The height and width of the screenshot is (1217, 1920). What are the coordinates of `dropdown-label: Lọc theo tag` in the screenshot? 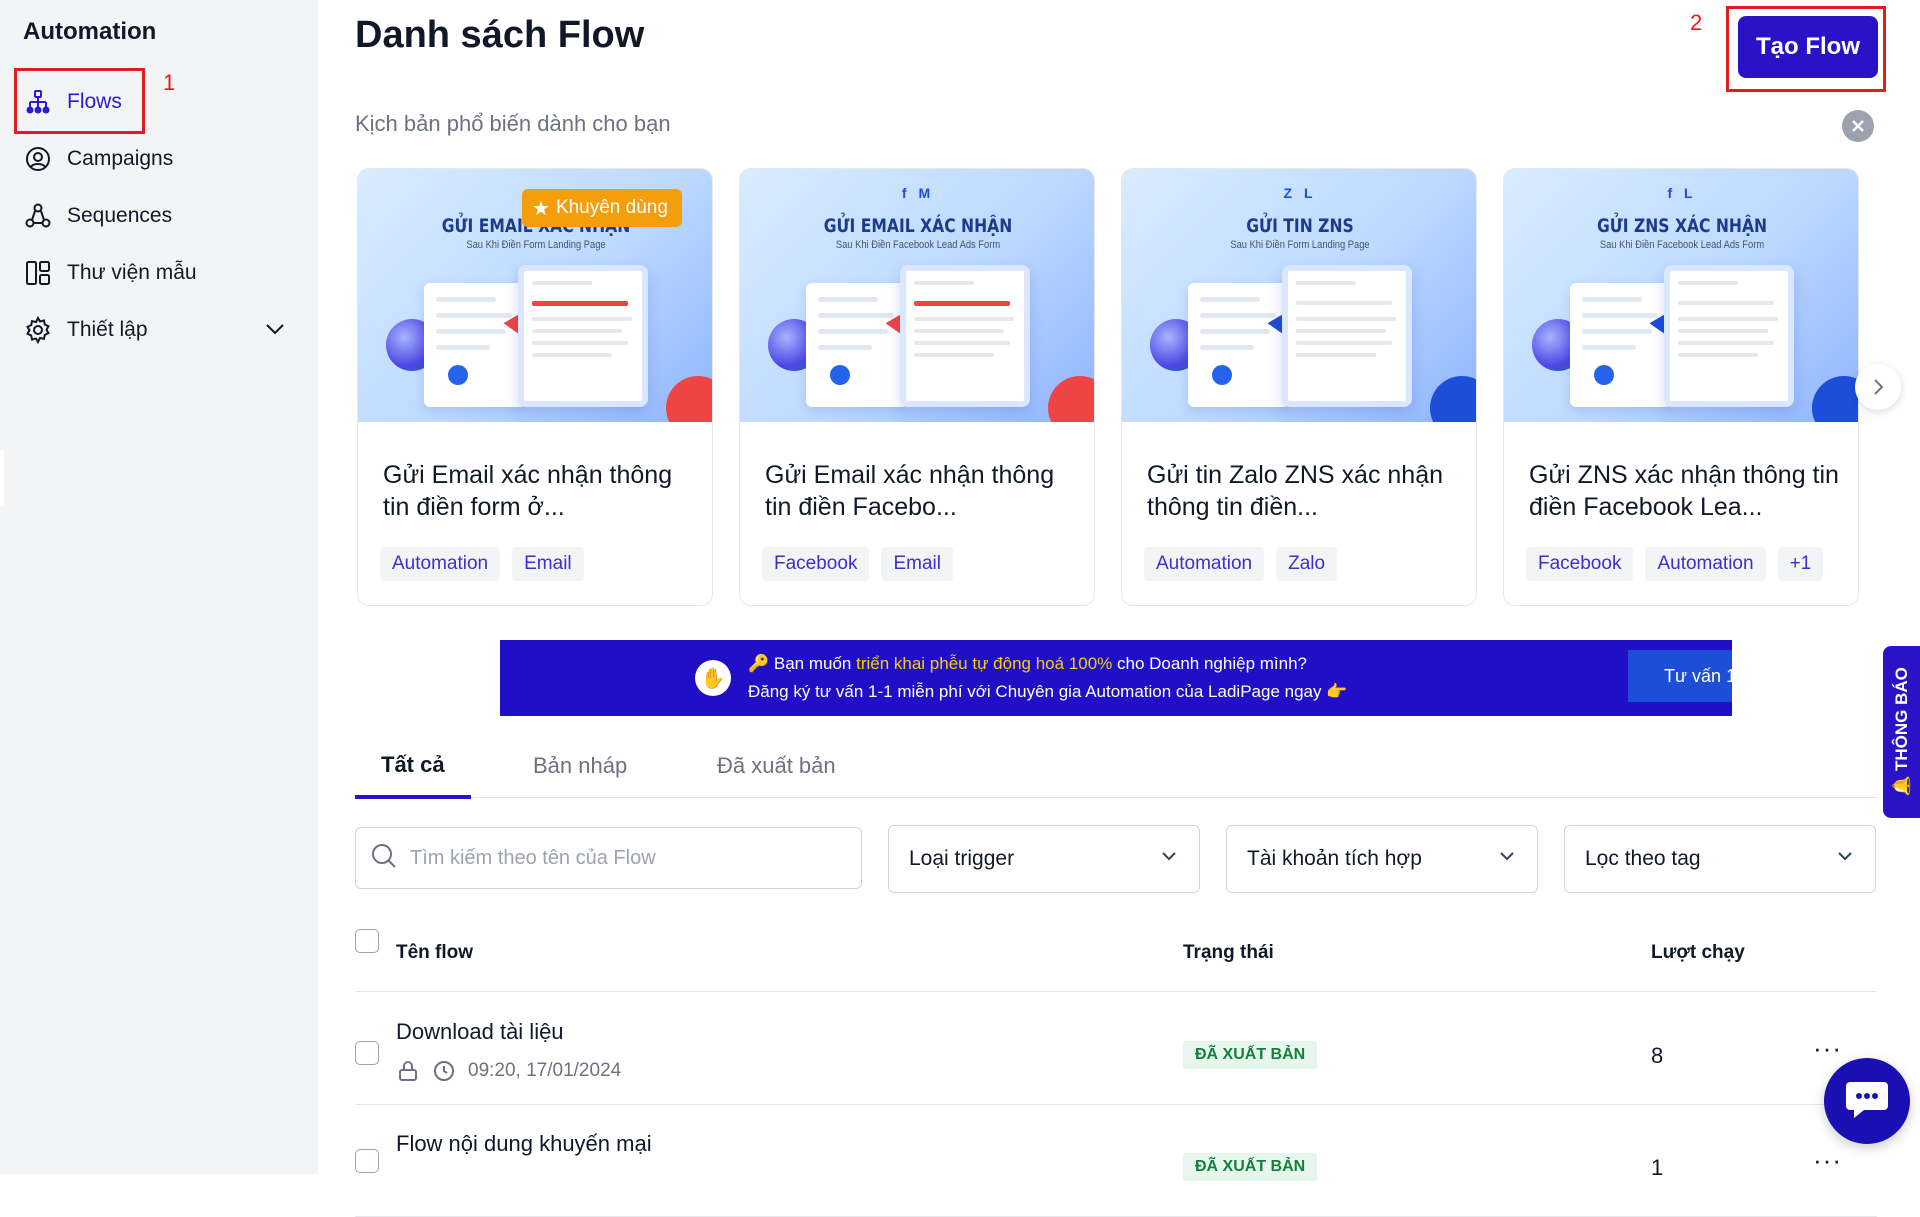 It's located at (1643, 858).